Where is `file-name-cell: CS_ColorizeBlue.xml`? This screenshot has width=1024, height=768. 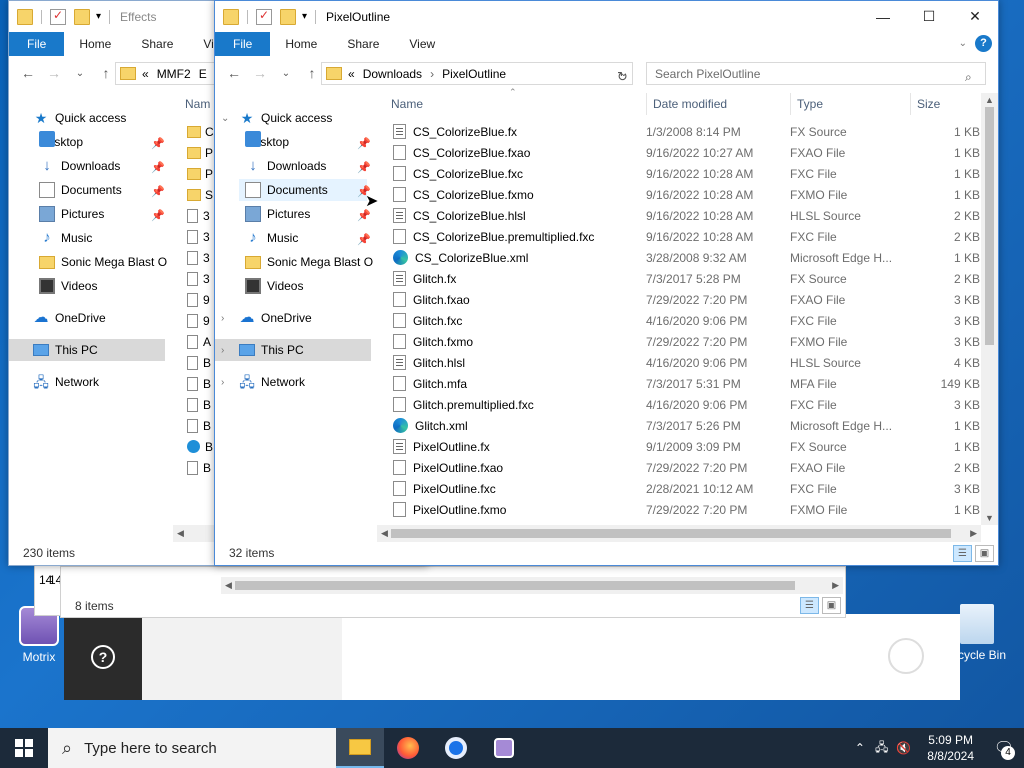 file-name-cell: CS_ColorizeBlue.xml is located at coordinates (460, 257).